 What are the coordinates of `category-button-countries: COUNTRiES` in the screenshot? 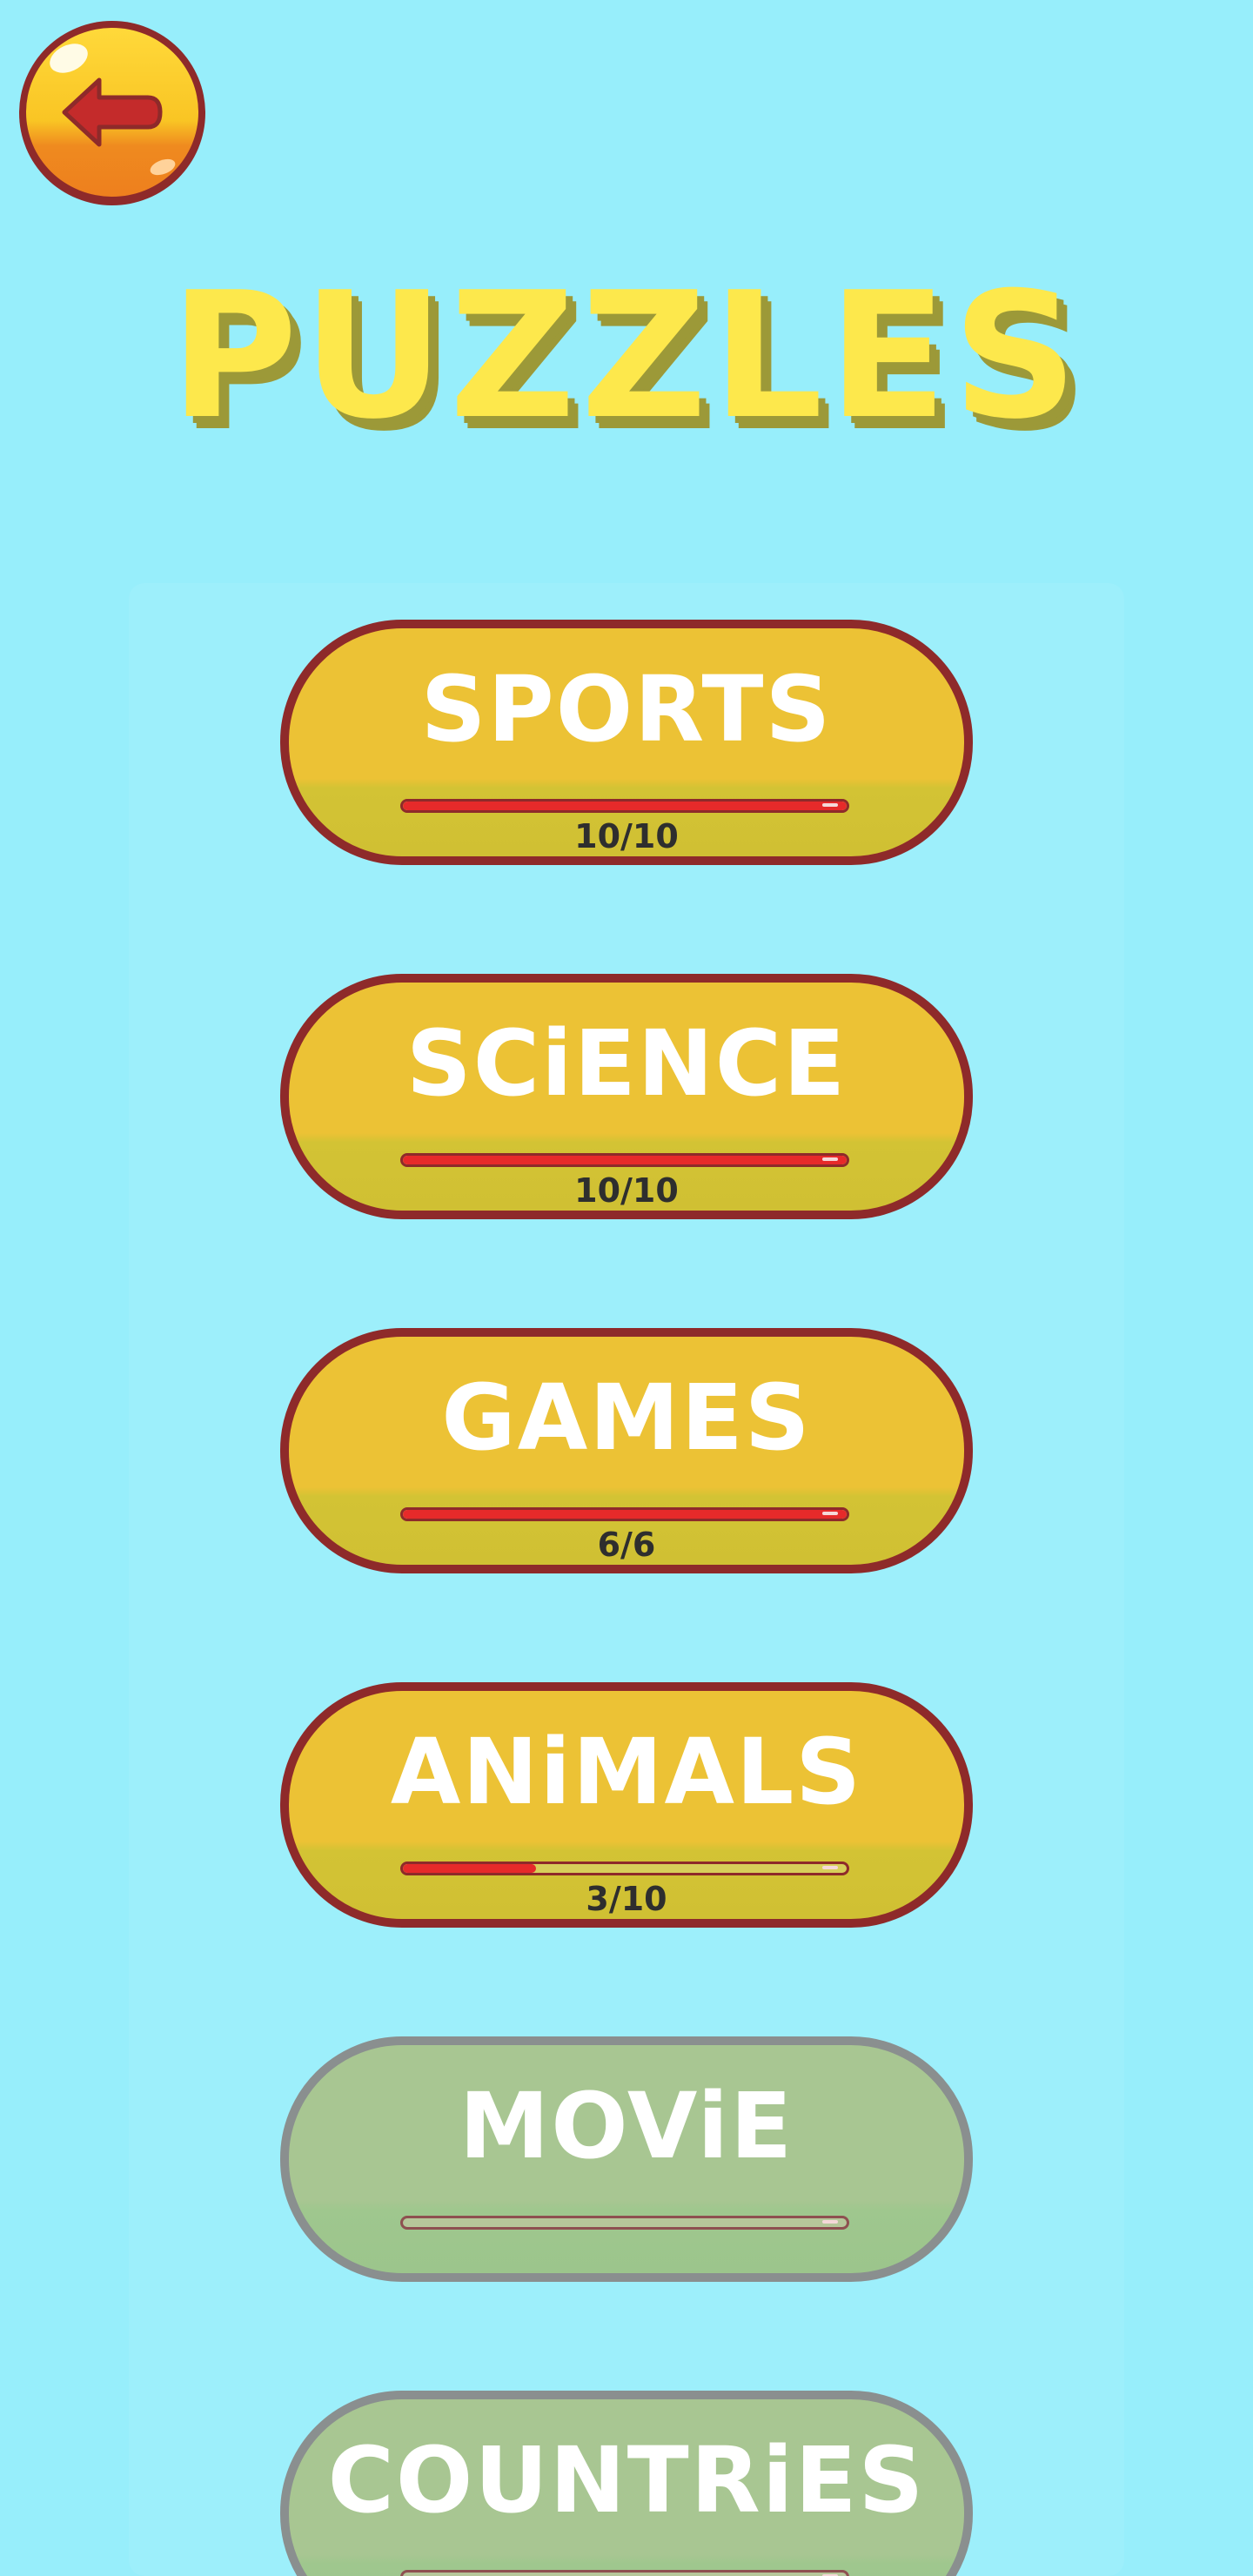 It's located at (626, 2483).